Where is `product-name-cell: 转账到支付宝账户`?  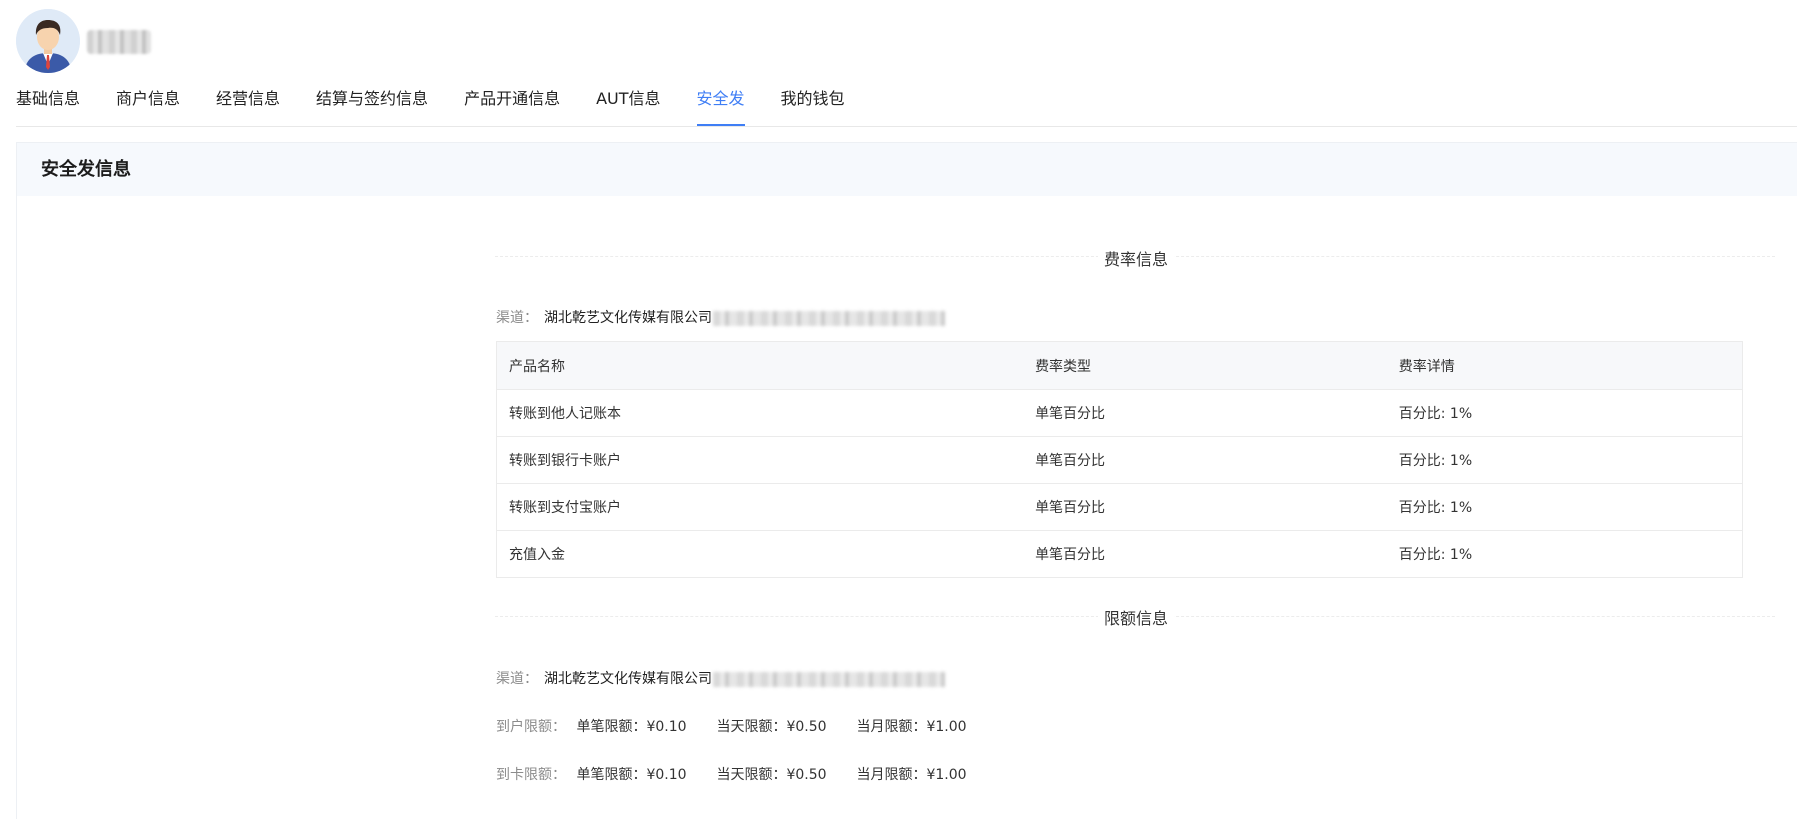 product-name-cell: 转账到支付宝账户 is located at coordinates (760, 507).